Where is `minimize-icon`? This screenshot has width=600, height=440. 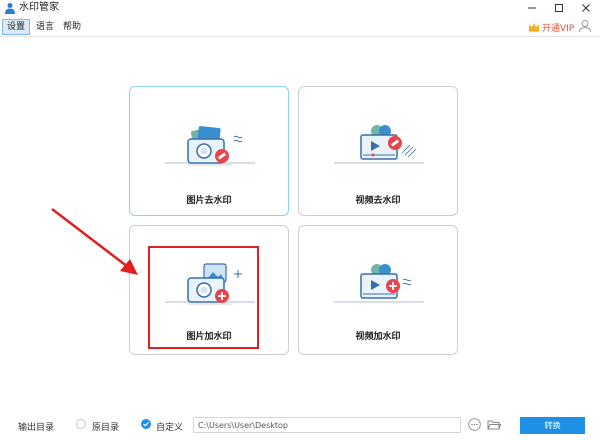 minimize-icon is located at coordinates (532, 8).